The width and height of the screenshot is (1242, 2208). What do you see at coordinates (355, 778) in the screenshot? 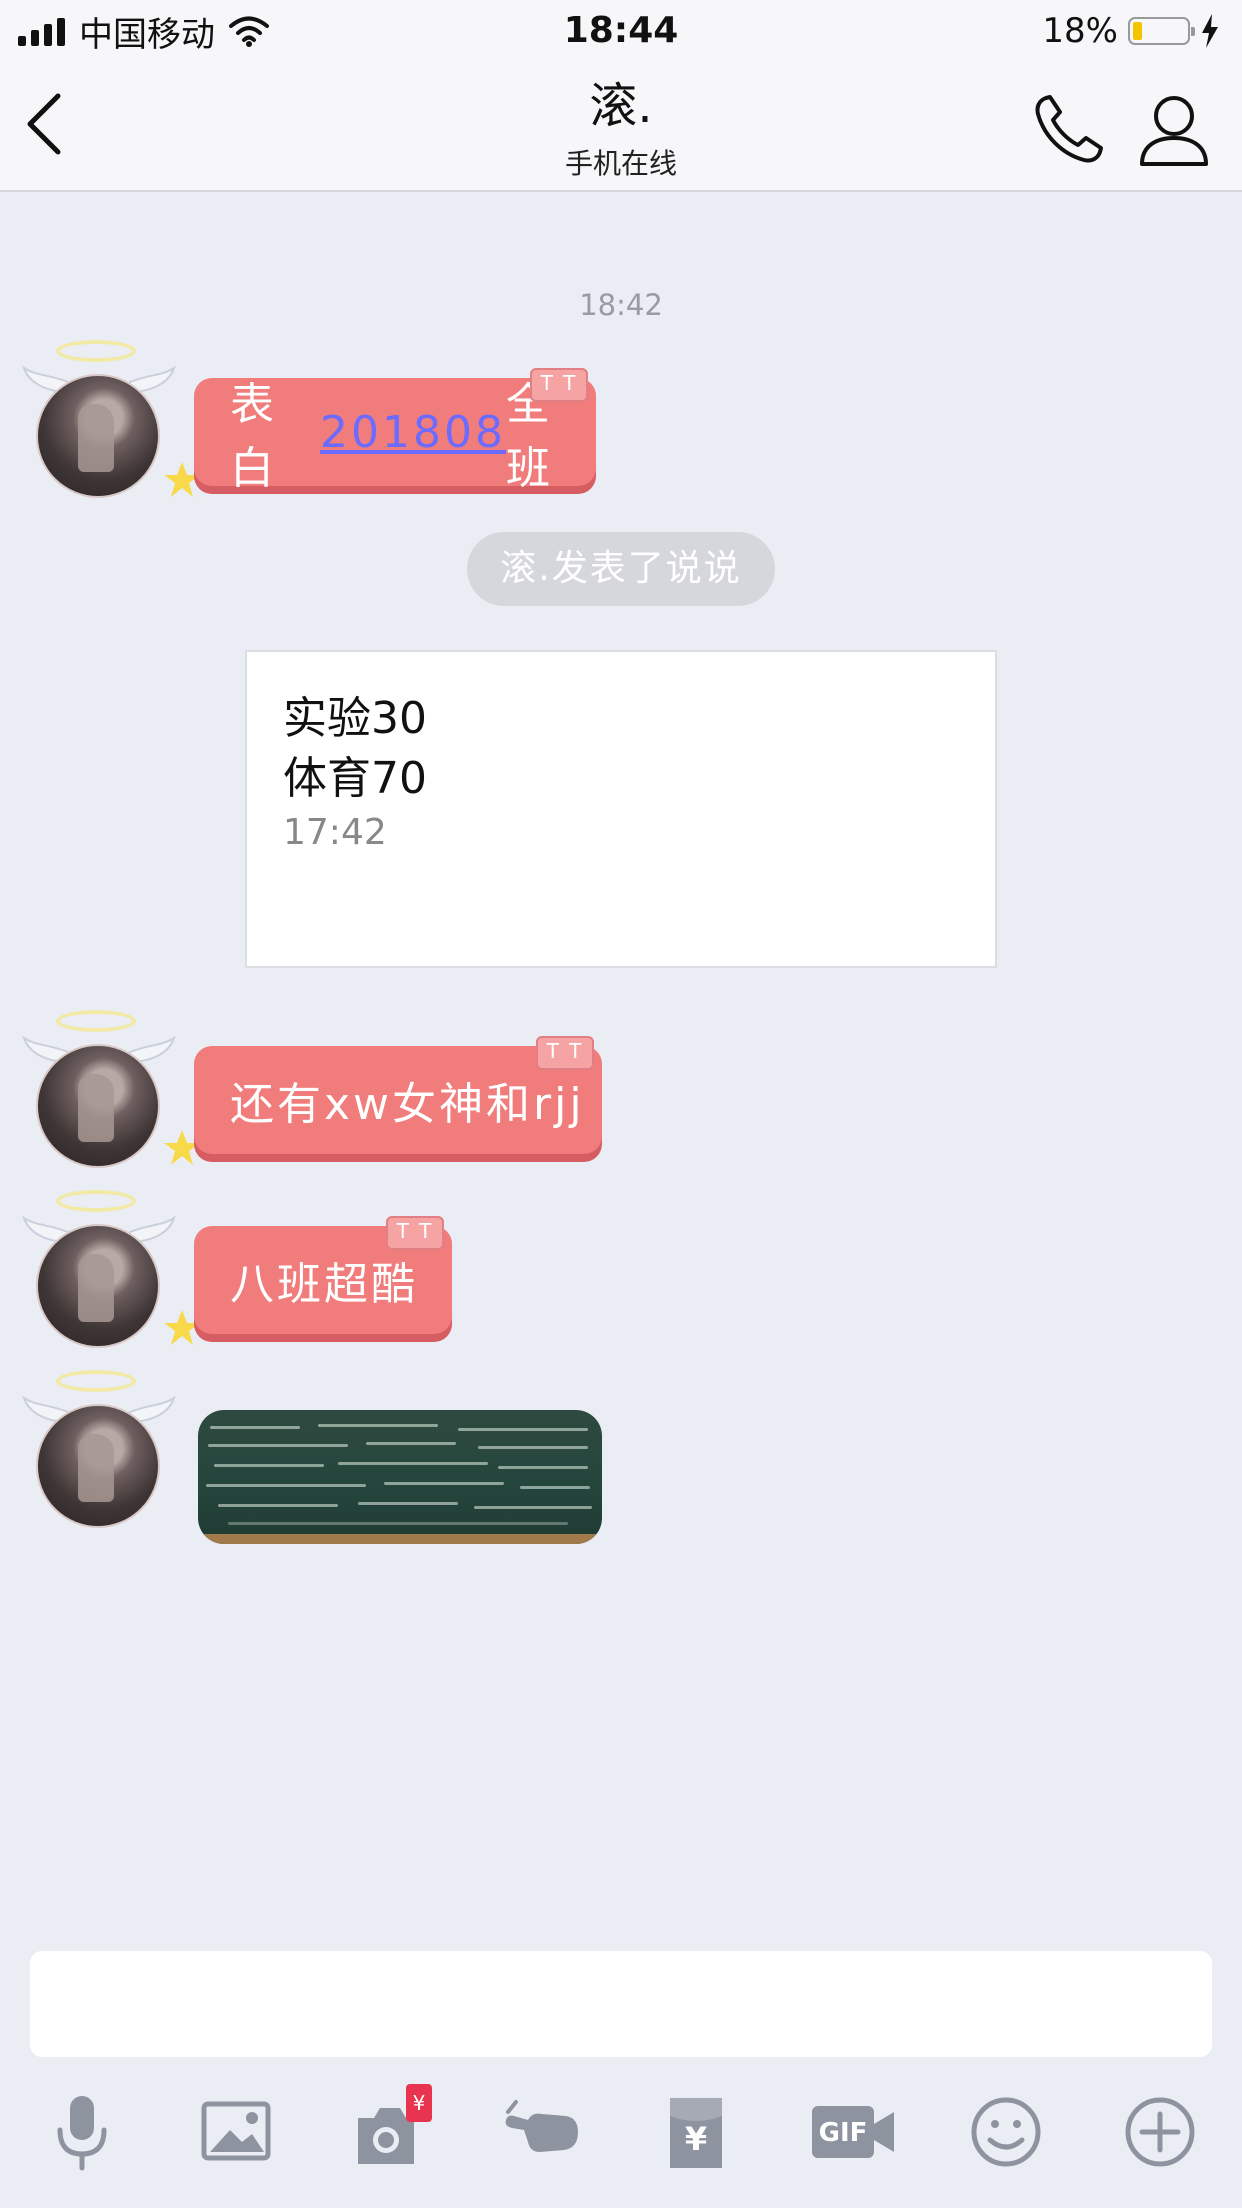
I see `post-line-2: 体育70` at bounding box center [355, 778].